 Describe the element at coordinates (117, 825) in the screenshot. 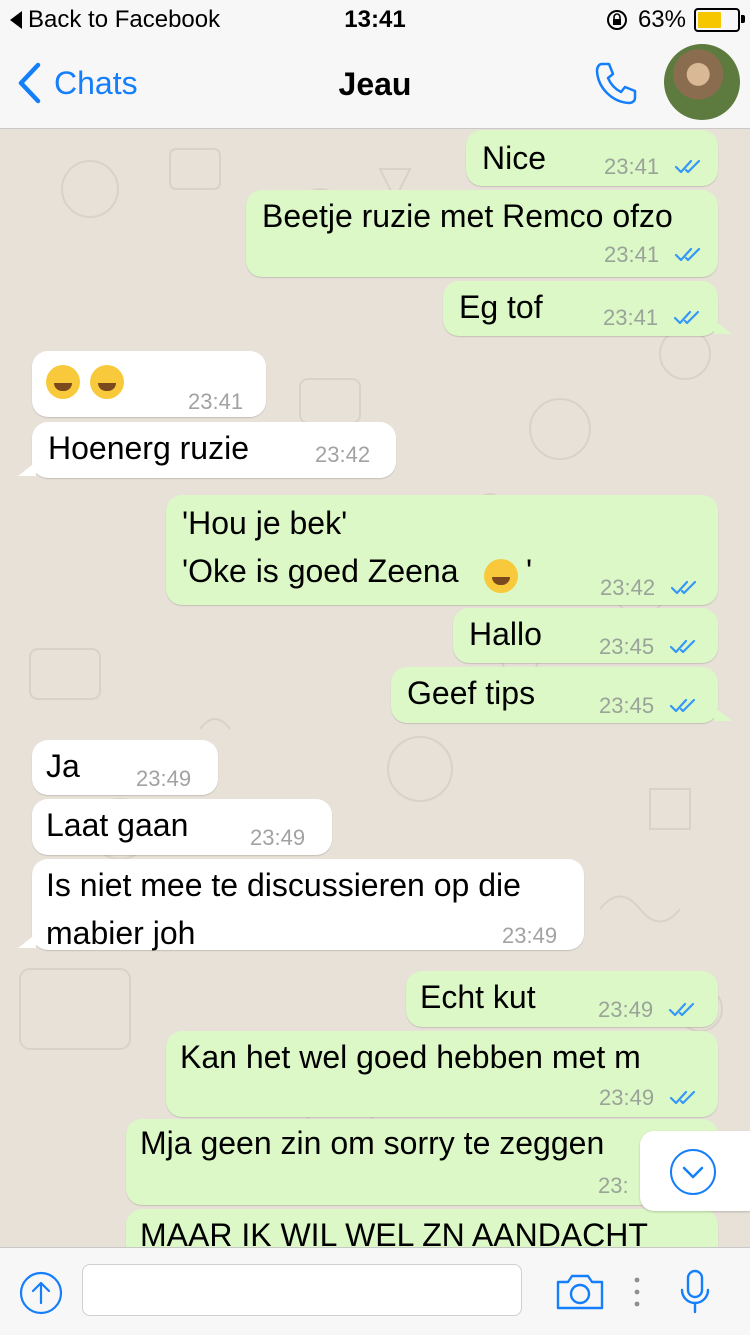

I see `message-text: Laat gaan` at that location.